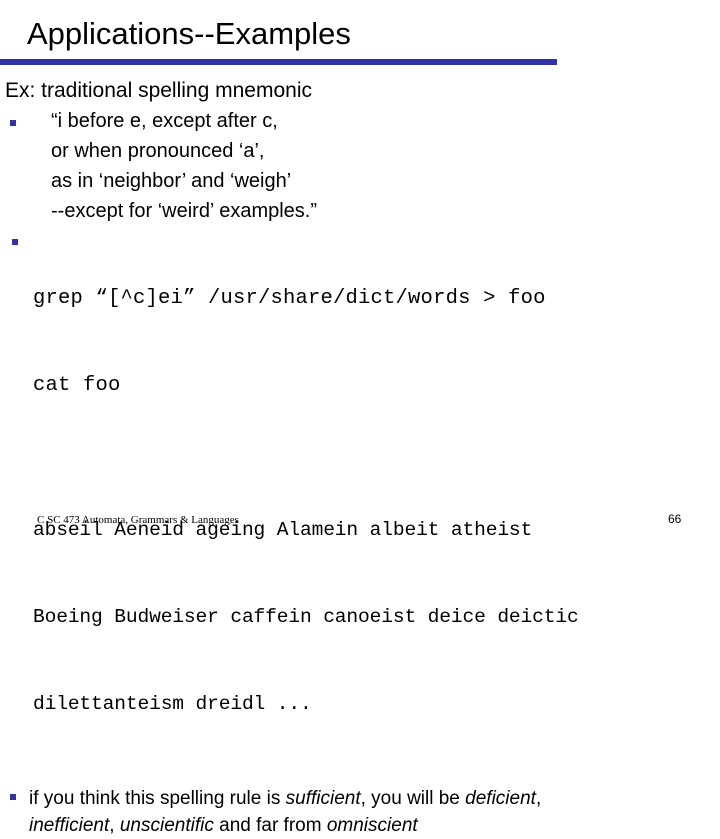  Describe the element at coordinates (157, 798) in the screenshot. I see `closing-text-a: if you think this spelling rule is` at that location.